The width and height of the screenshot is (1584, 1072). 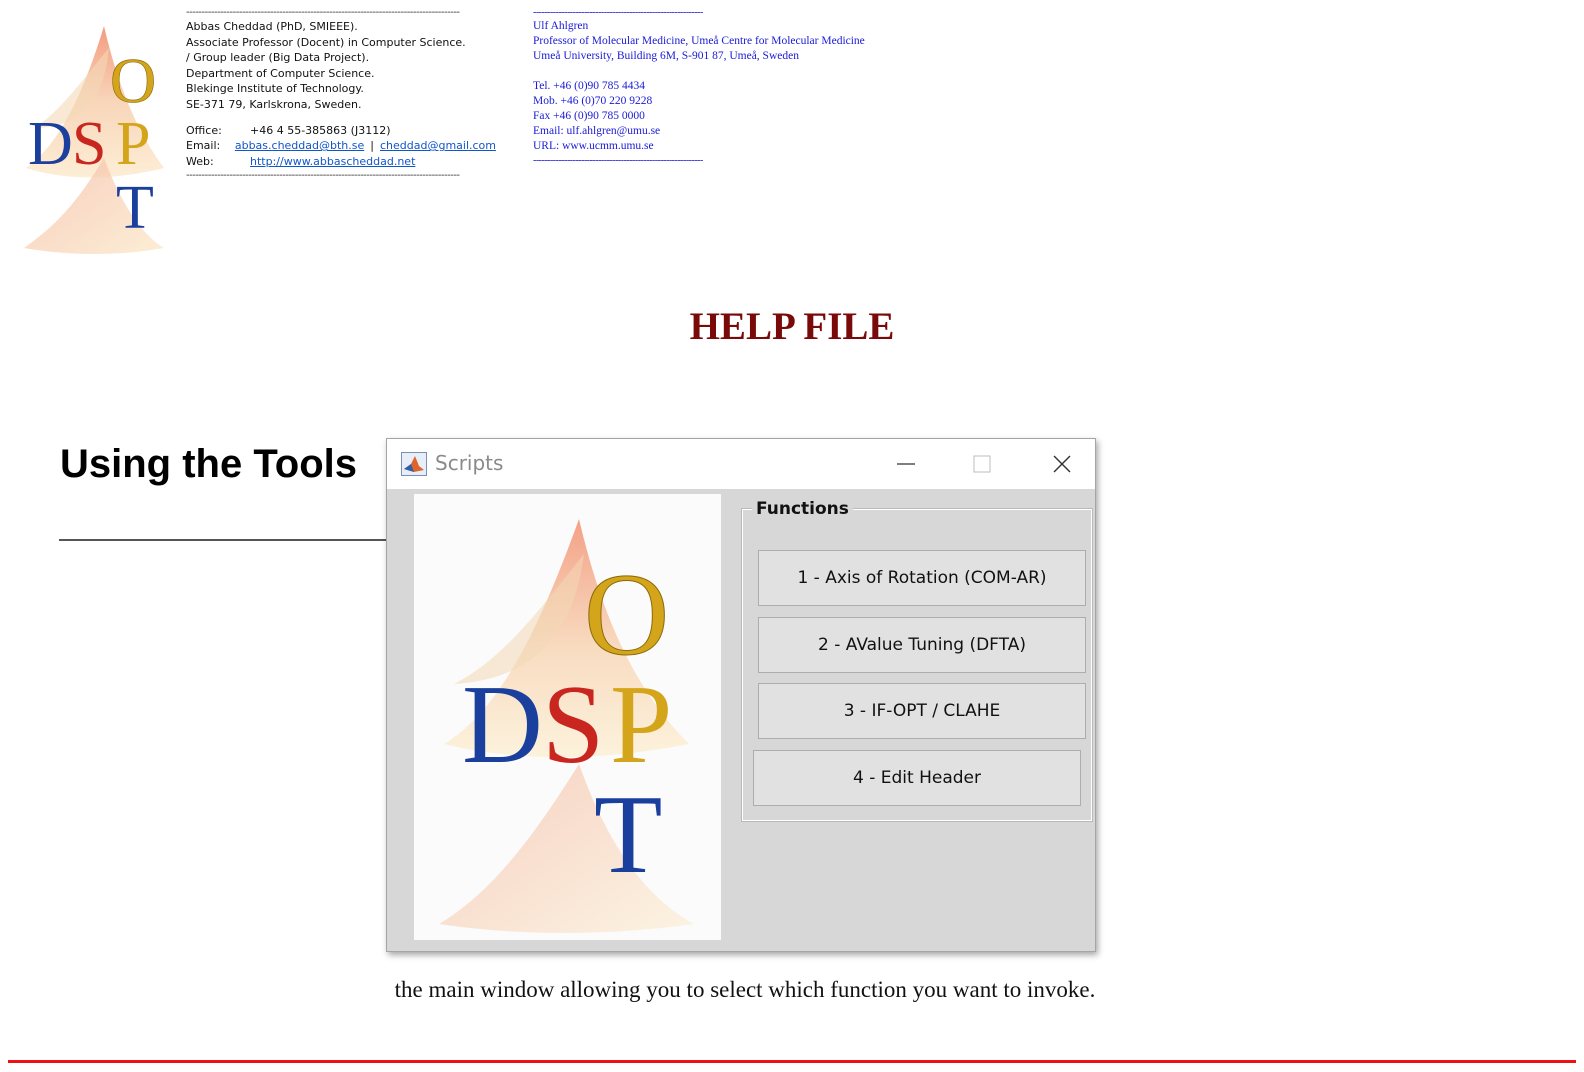 What do you see at coordinates (274, 104) in the screenshot?
I see `contact-line: SE-371 79, Karlskrona, Sweden.` at bounding box center [274, 104].